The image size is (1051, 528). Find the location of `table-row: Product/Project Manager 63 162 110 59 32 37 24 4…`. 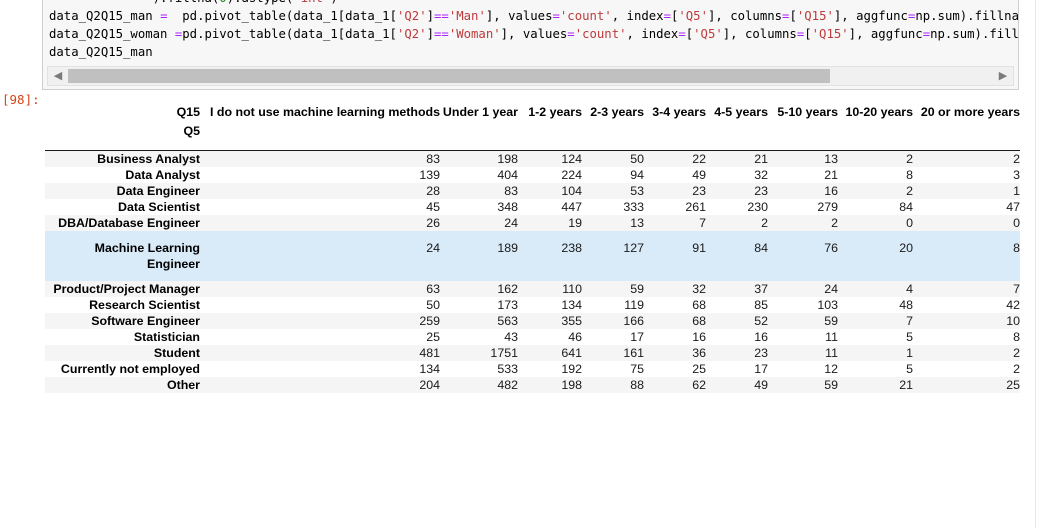

table-row: Product/Project Manager 63 162 110 59 32 37 24 4… is located at coordinates (532, 289).